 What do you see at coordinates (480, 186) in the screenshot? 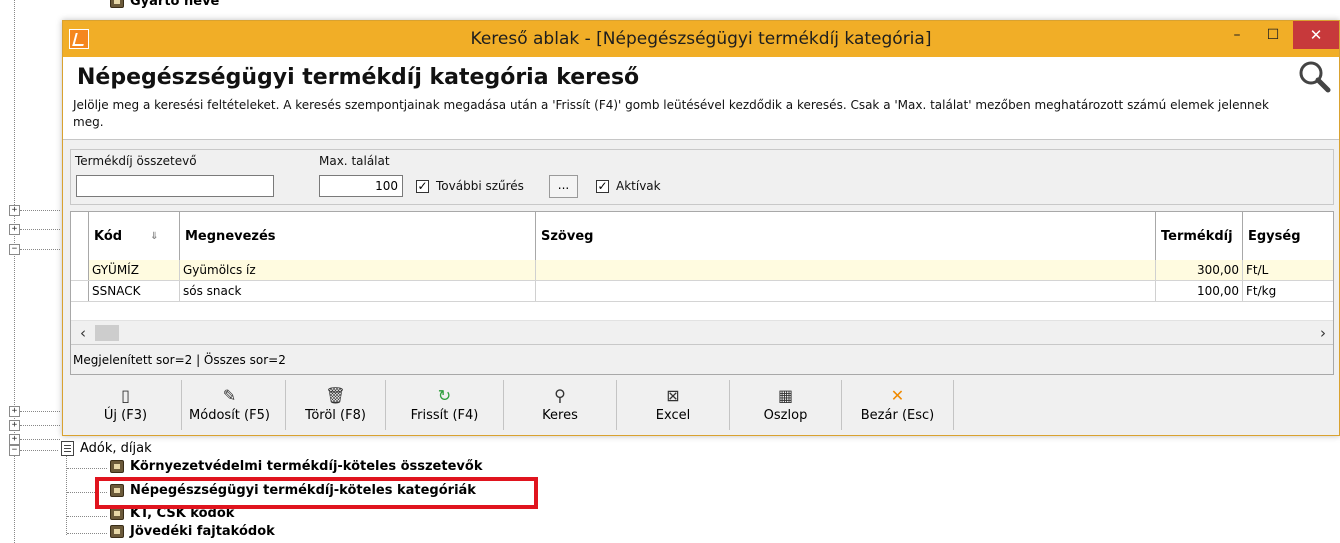
I see `more-filter-label: További szűrés` at bounding box center [480, 186].